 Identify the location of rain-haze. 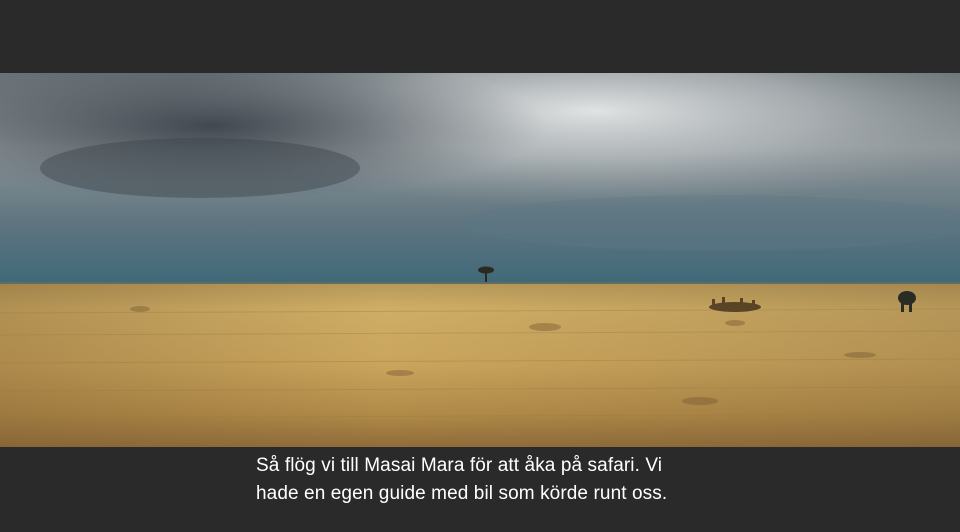
(710, 223).